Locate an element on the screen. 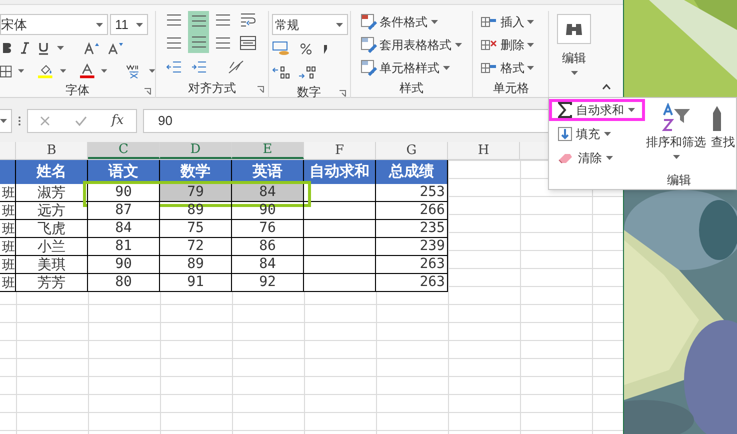 The image size is (737, 434). header-cell: 自动求和 is located at coordinates (340, 172).